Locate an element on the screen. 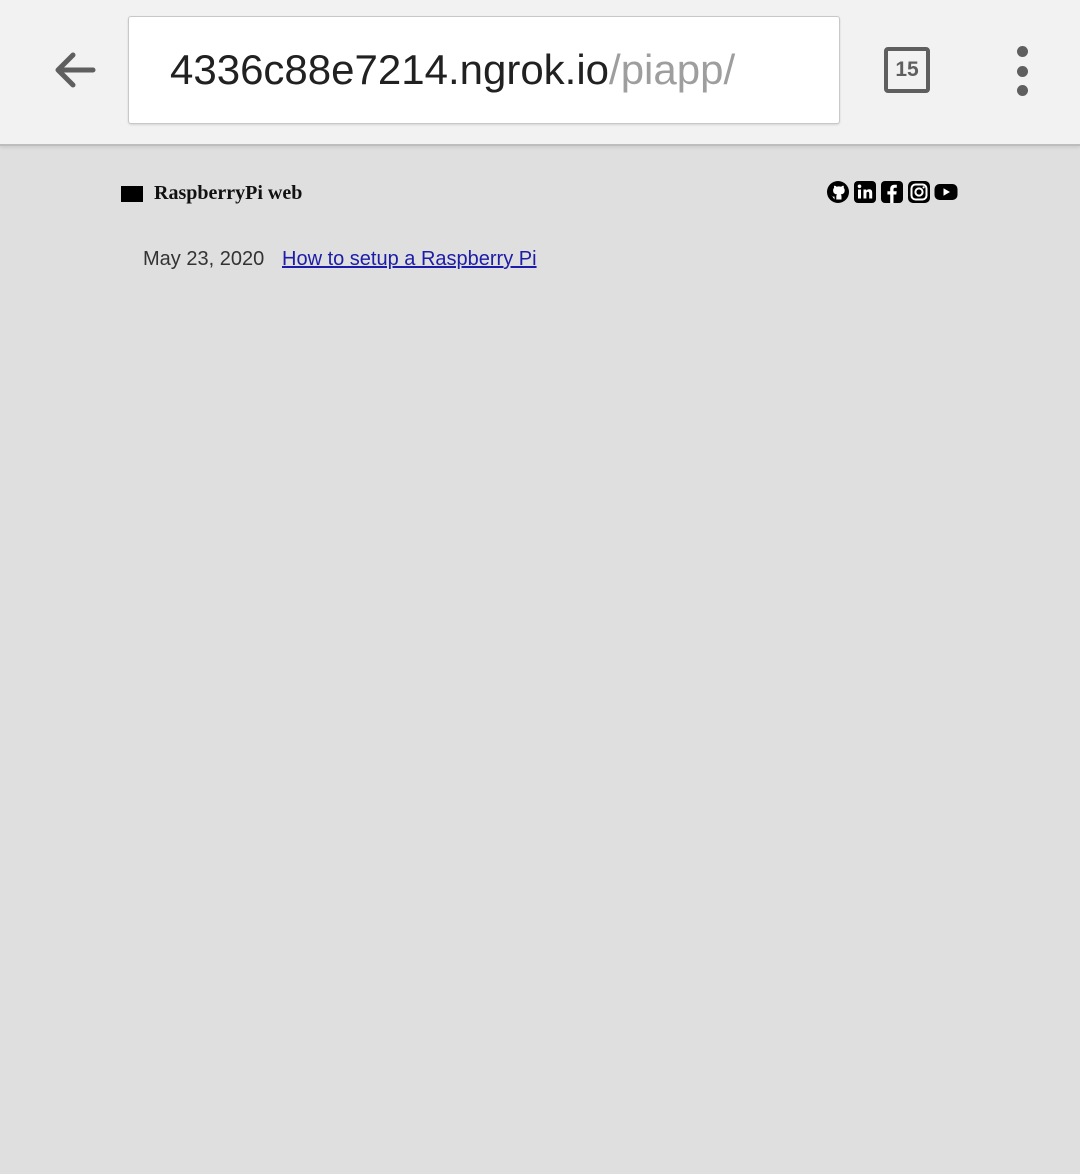 The width and height of the screenshot is (1080, 1174). linkedin-icon is located at coordinates (865, 192).